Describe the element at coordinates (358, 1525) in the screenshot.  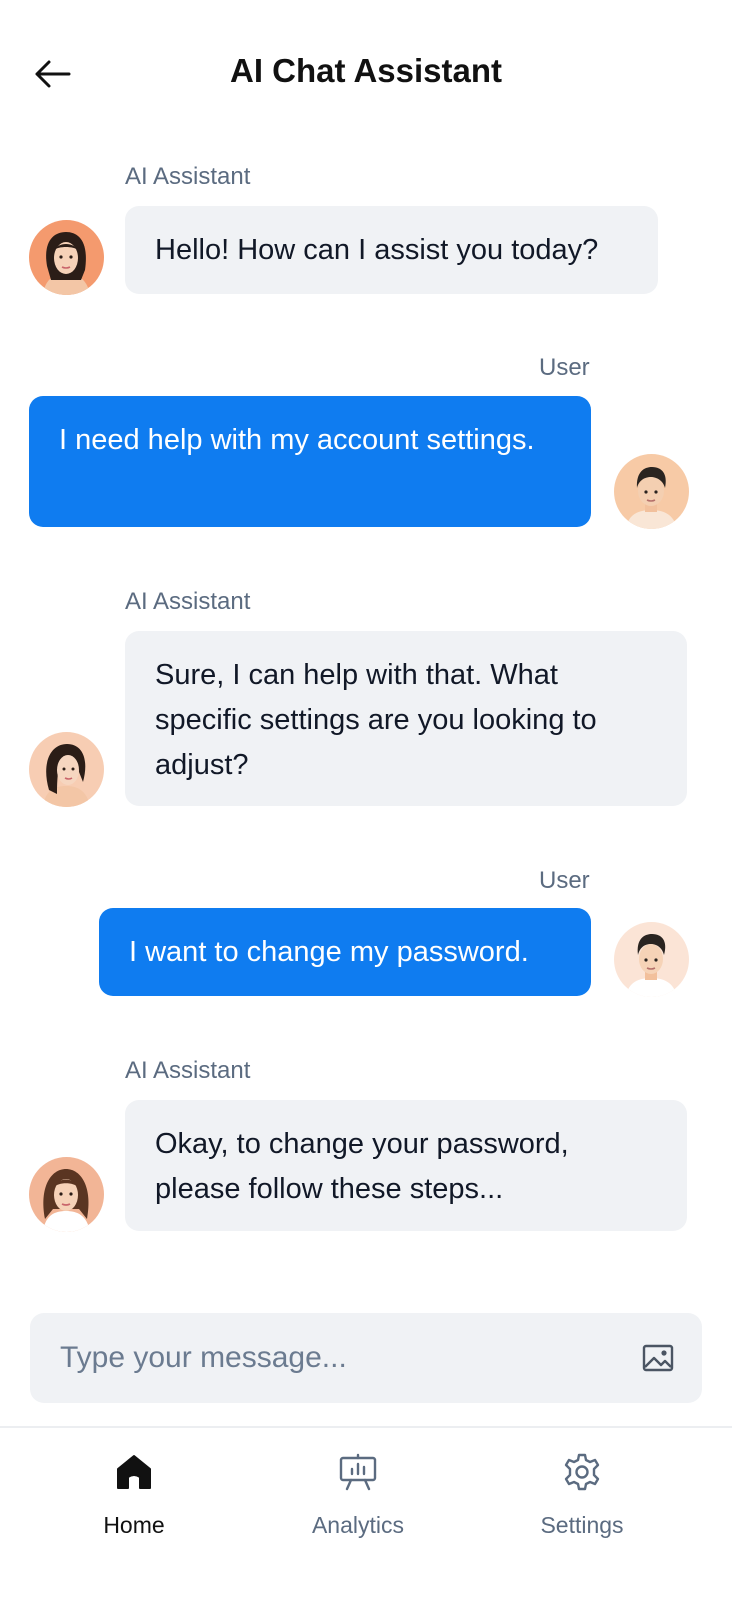
I see `nav-label: Analytics` at that location.